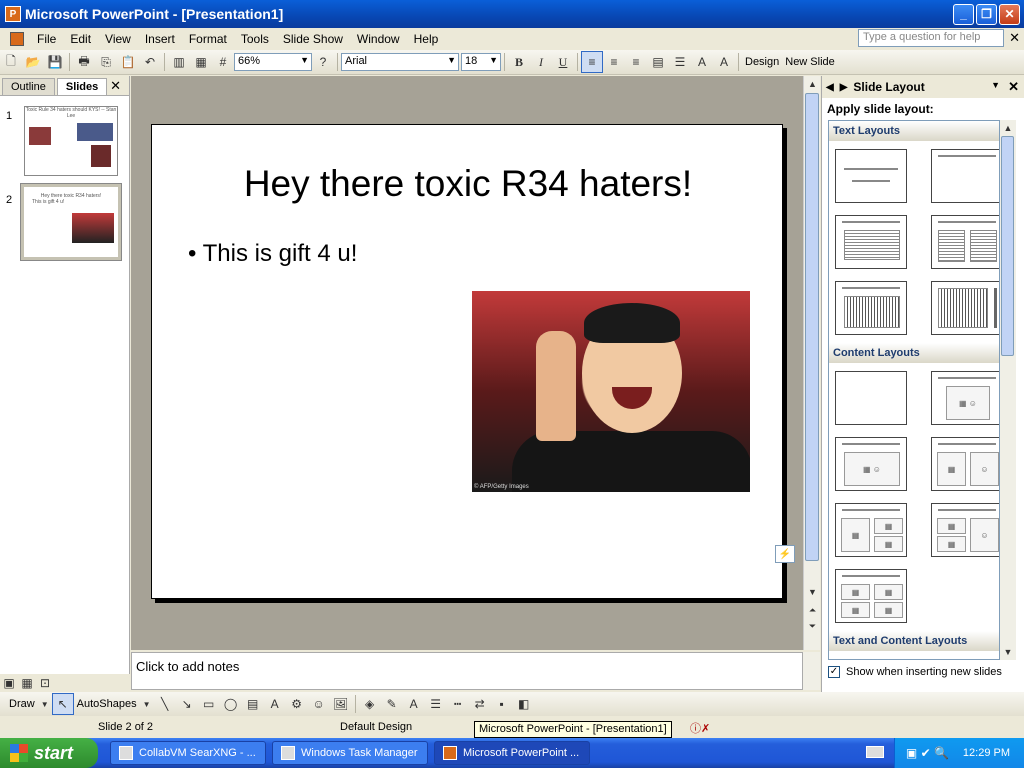 The height and width of the screenshot is (768, 1024). I want to click on clock: 12:29 PM, so click(986, 753).